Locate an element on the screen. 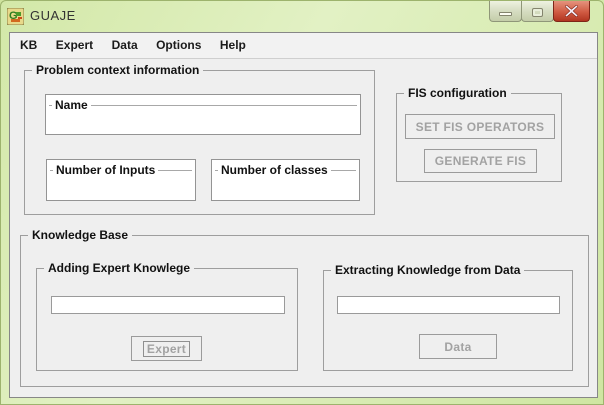 This screenshot has height=405, width=604. fis-configuration-title: FIS configuration is located at coordinates (457, 93).